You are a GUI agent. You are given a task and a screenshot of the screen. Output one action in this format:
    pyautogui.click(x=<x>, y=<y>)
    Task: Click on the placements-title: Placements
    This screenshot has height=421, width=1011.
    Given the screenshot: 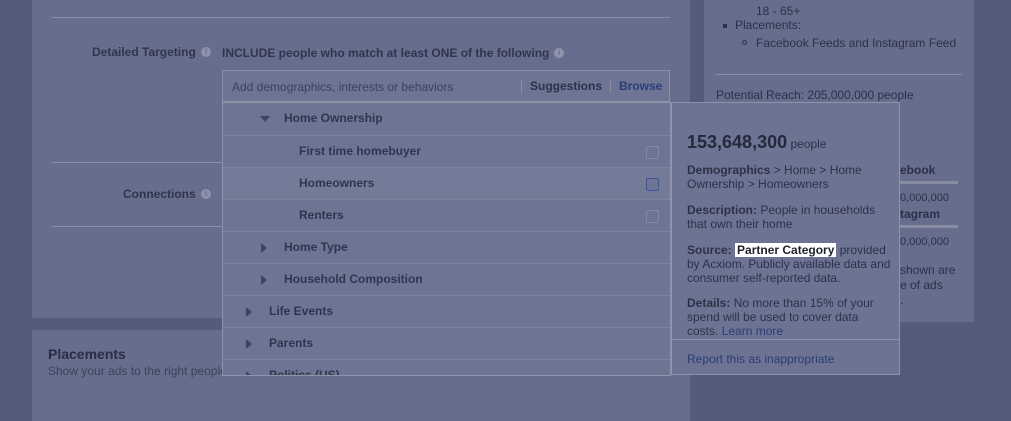 What is the action you would take?
    pyautogui.click(x=87, y=354)
    